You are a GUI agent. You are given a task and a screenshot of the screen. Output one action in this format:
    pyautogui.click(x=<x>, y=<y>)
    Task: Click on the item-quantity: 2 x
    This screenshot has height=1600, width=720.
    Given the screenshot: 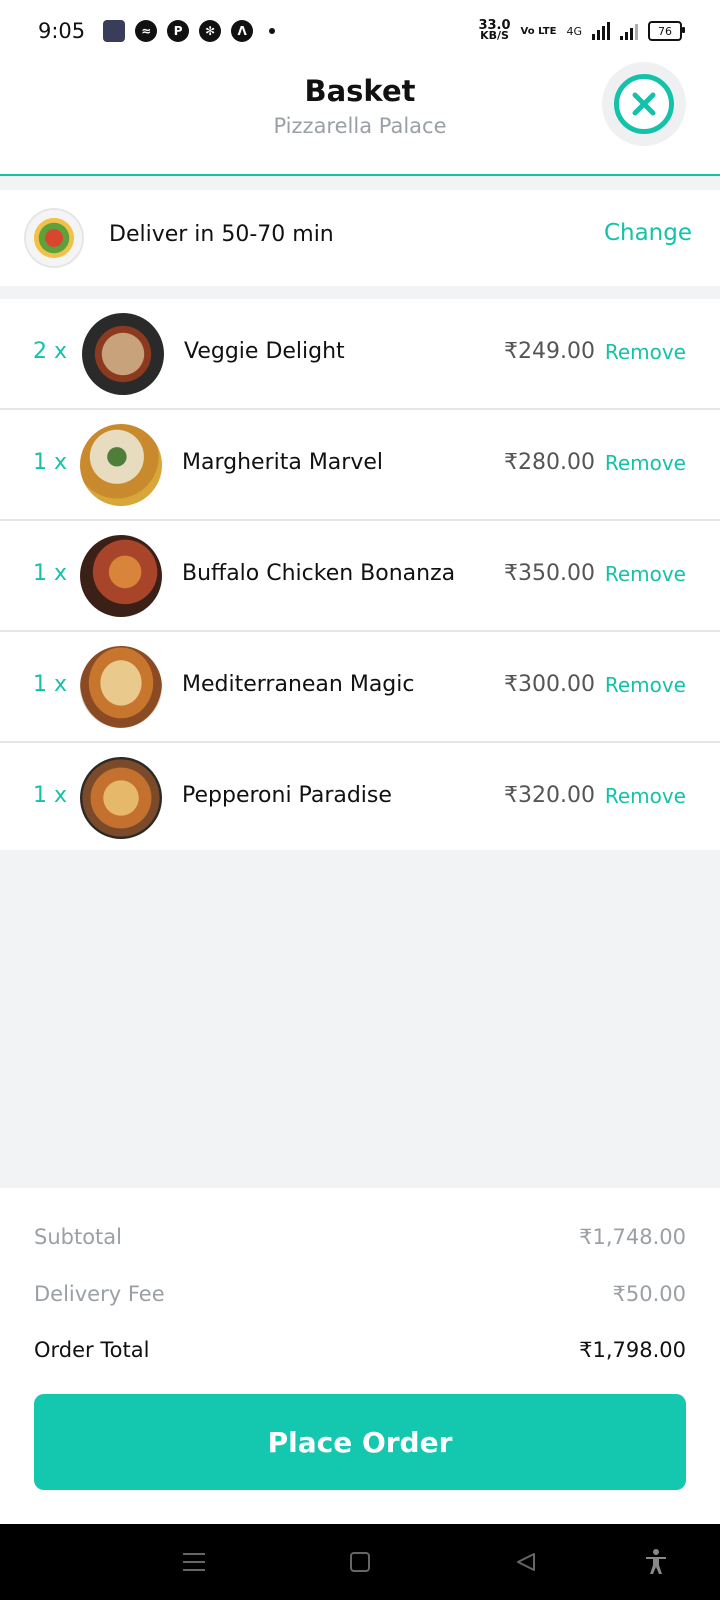 What is the action you would take?
    pyautogui.click(x=50, y=351)
    